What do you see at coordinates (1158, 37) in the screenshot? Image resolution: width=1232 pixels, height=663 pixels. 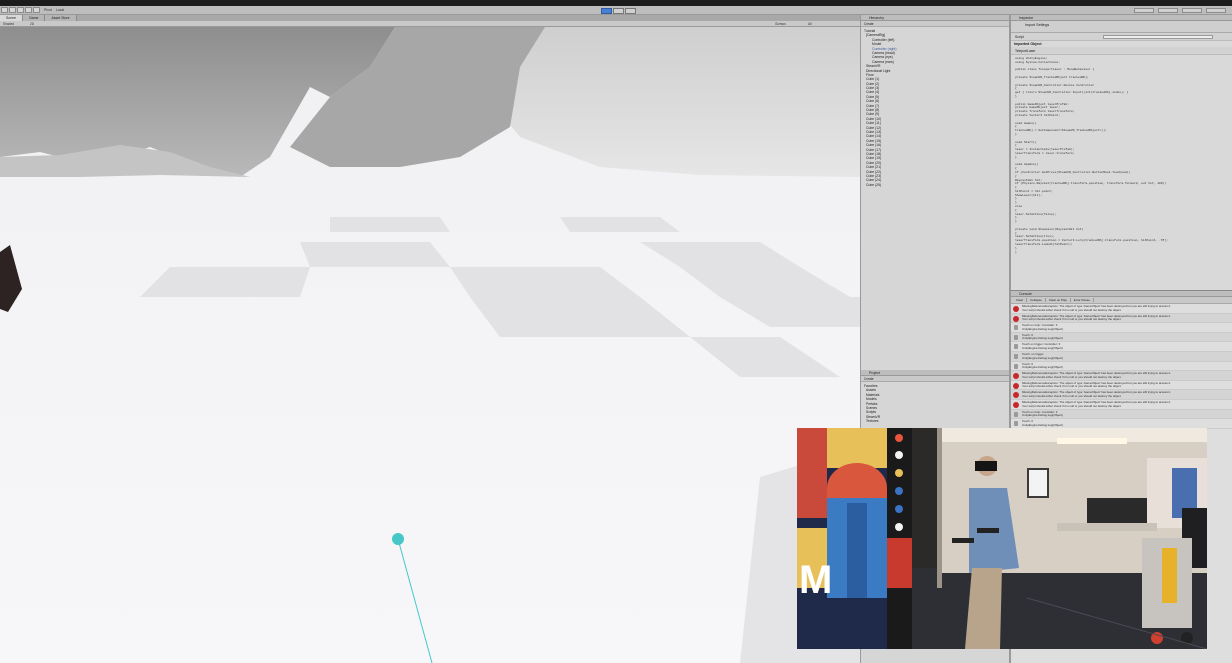 I see `script-field` at bounding box center [1158, 37].